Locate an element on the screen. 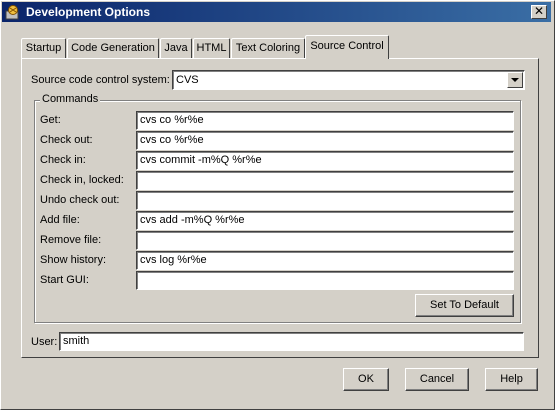  commands-group-label: Commands is located at coordinates (70, 99).